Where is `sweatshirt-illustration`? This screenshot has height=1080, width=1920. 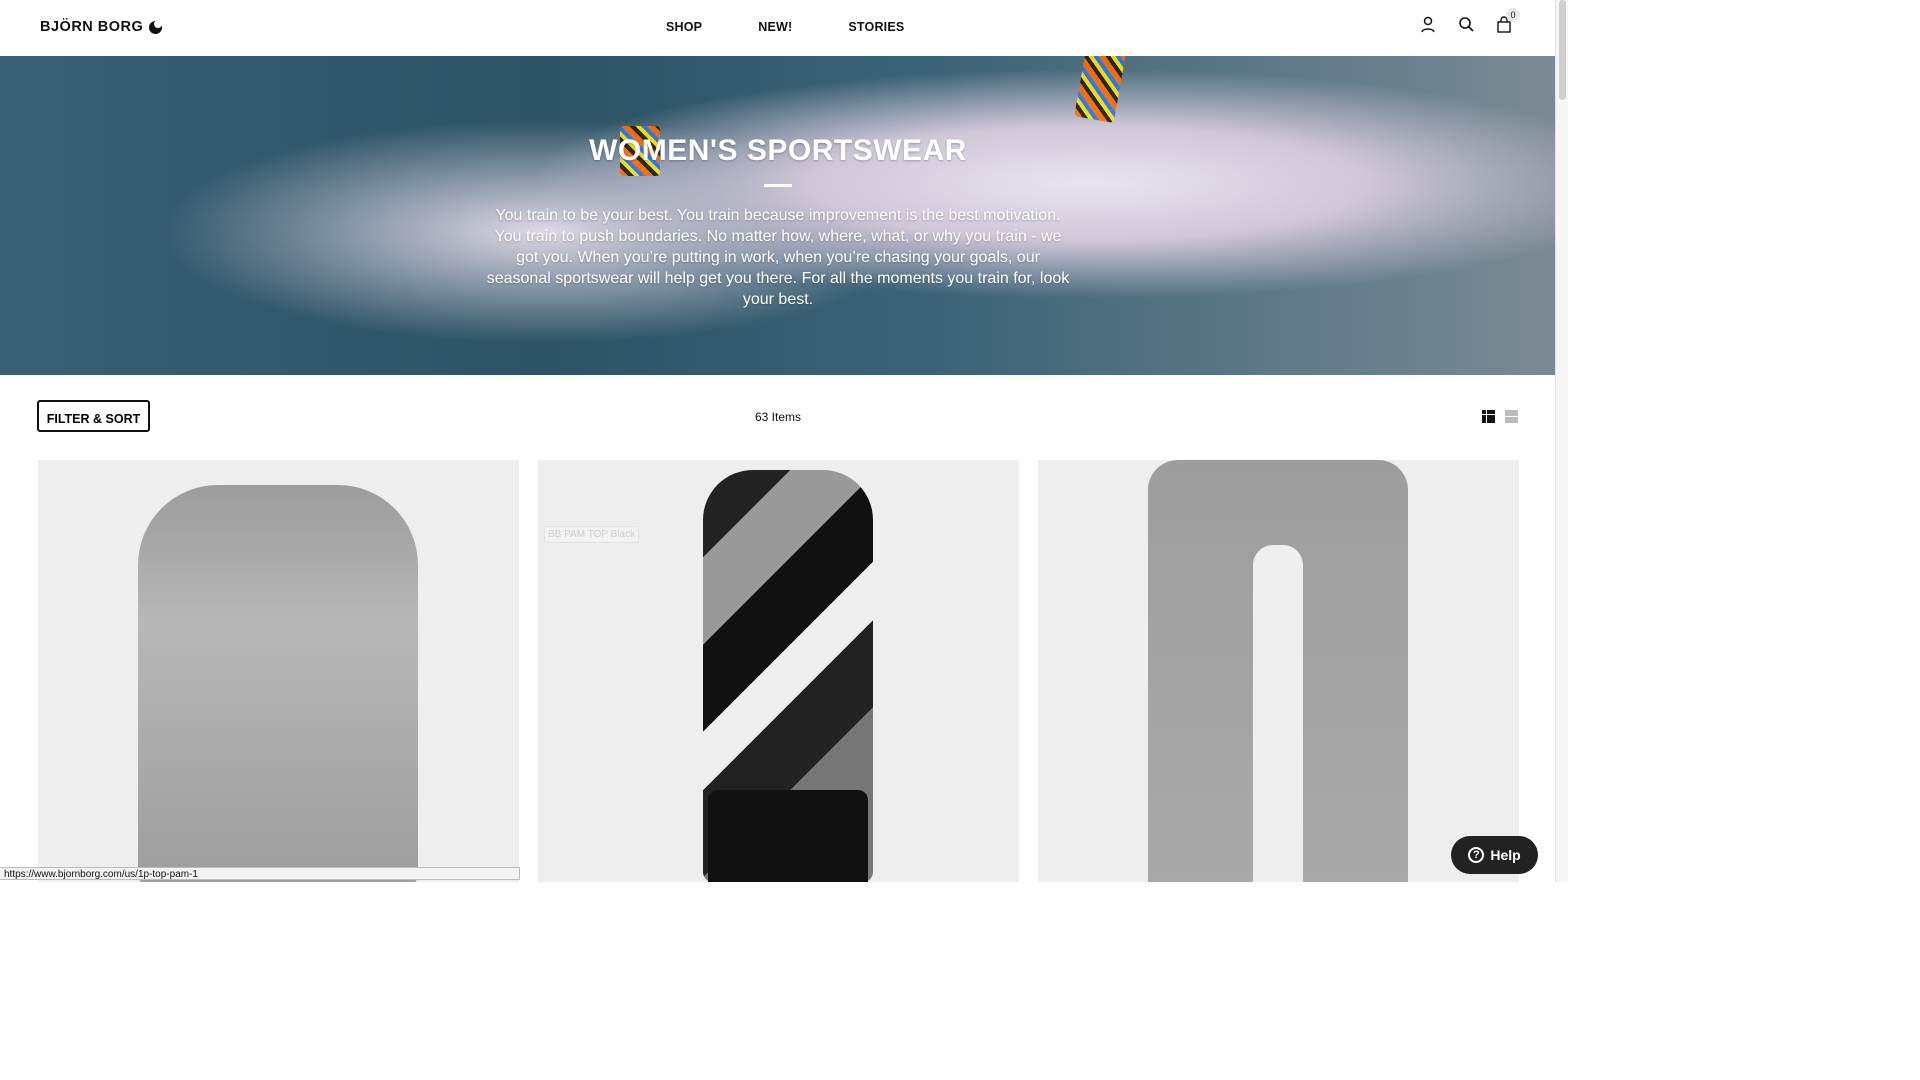 sweatshirt-illustration is located at coordinates (278, 683).